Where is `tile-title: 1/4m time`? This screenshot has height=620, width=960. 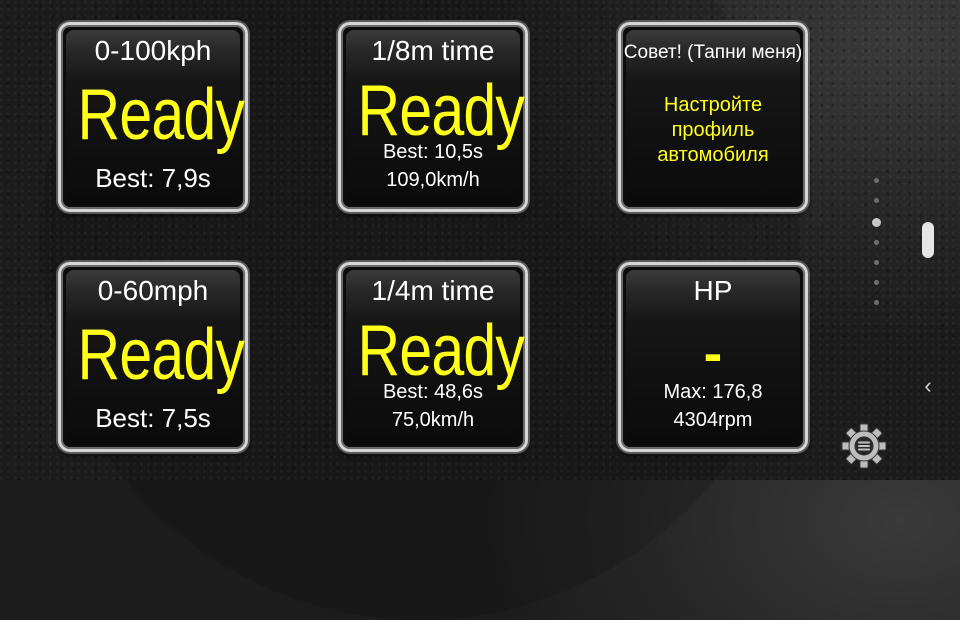 tile-title: 1/4m time is located at coordinates (433, 290).